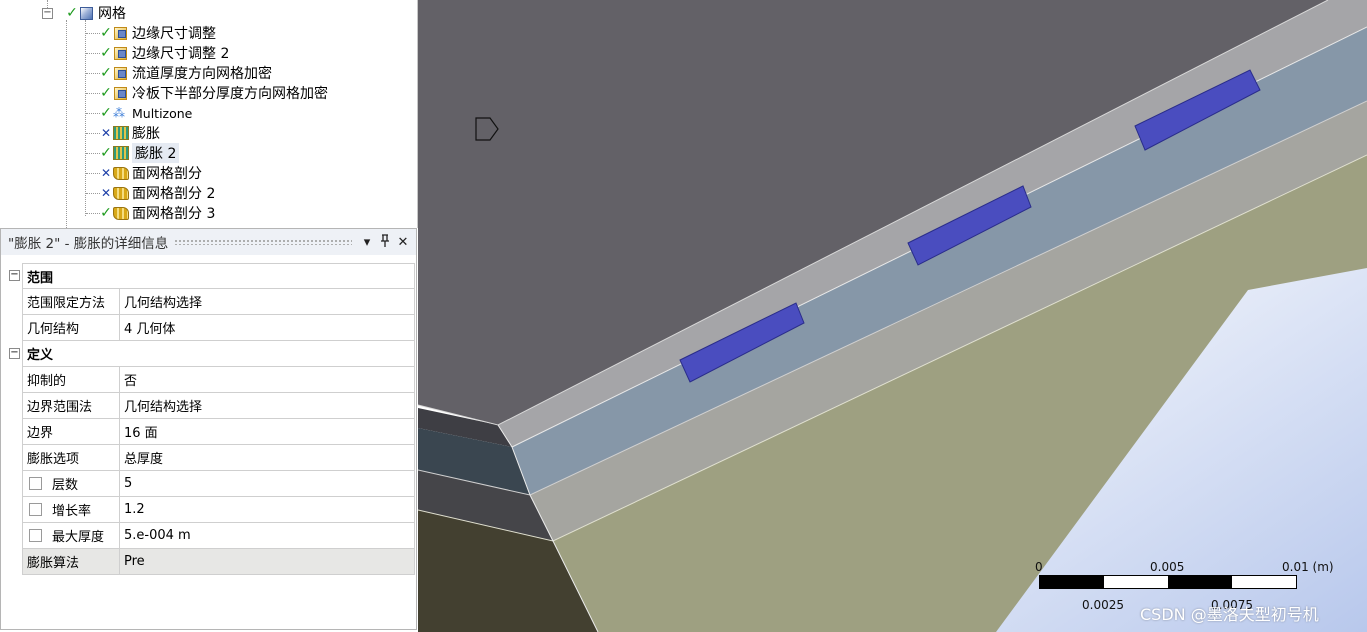  I want to click on tree-item: ✕ 膨胀, so click(130, 133).